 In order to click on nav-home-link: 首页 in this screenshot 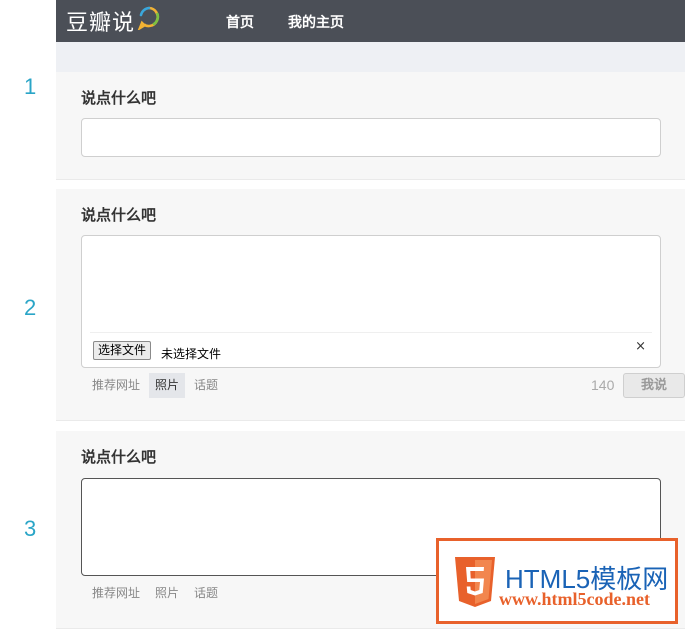, I will do `click(240, 22)`.